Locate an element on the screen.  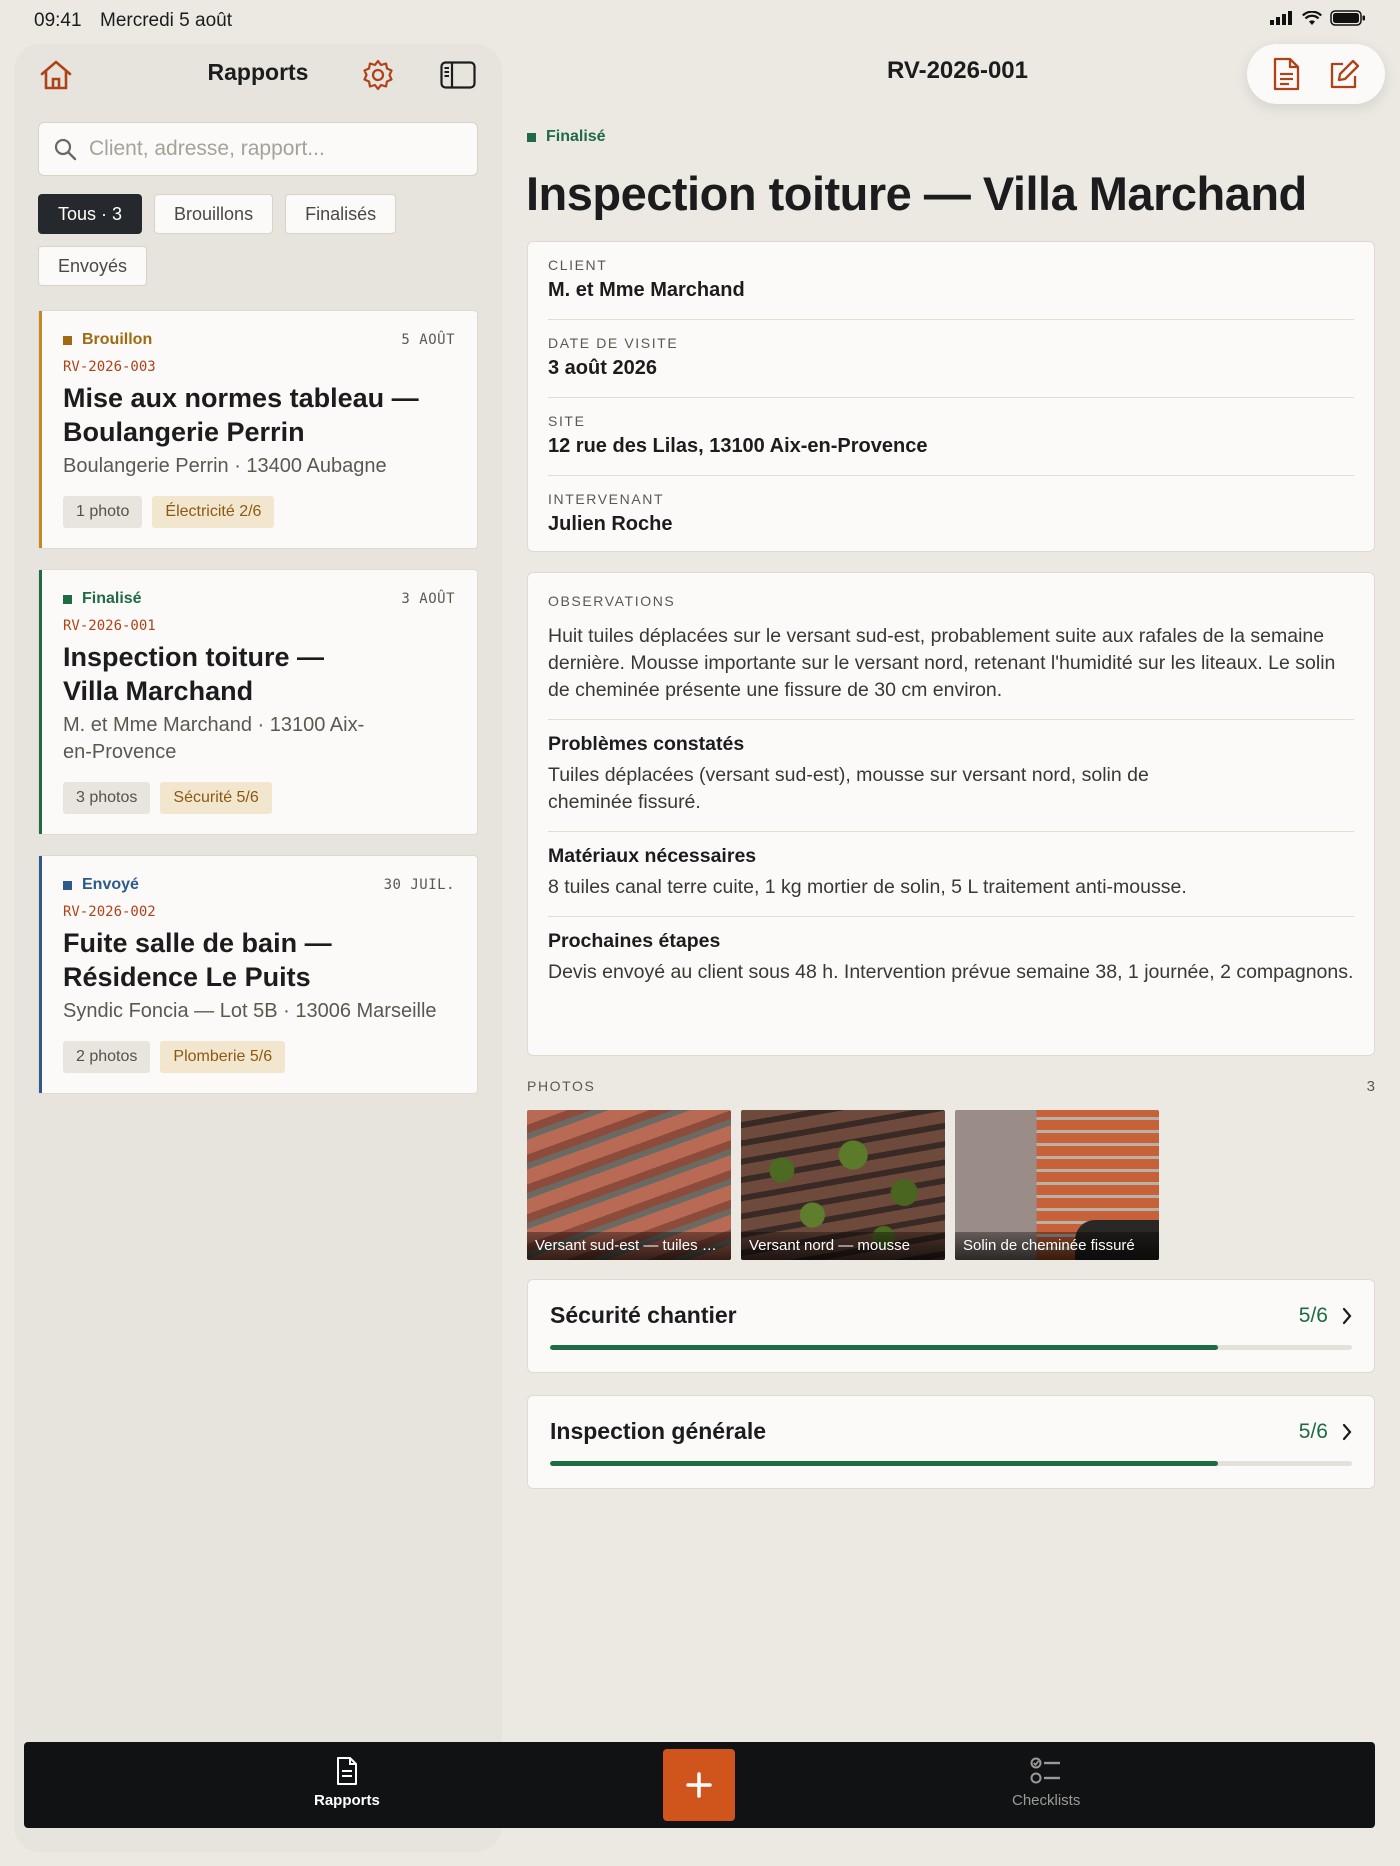
checklist-progress-fill is located at coordinates (884, 1347).